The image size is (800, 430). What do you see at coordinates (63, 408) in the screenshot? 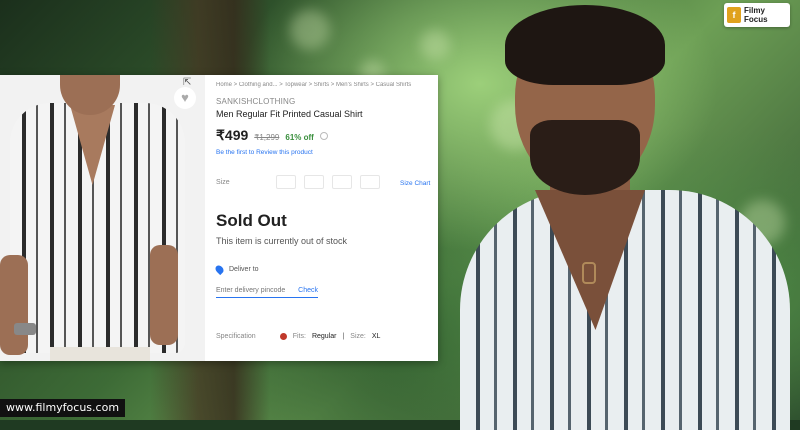
I see `watermark-url: www.filmyfocus.com` at bounding box center [63, 408].